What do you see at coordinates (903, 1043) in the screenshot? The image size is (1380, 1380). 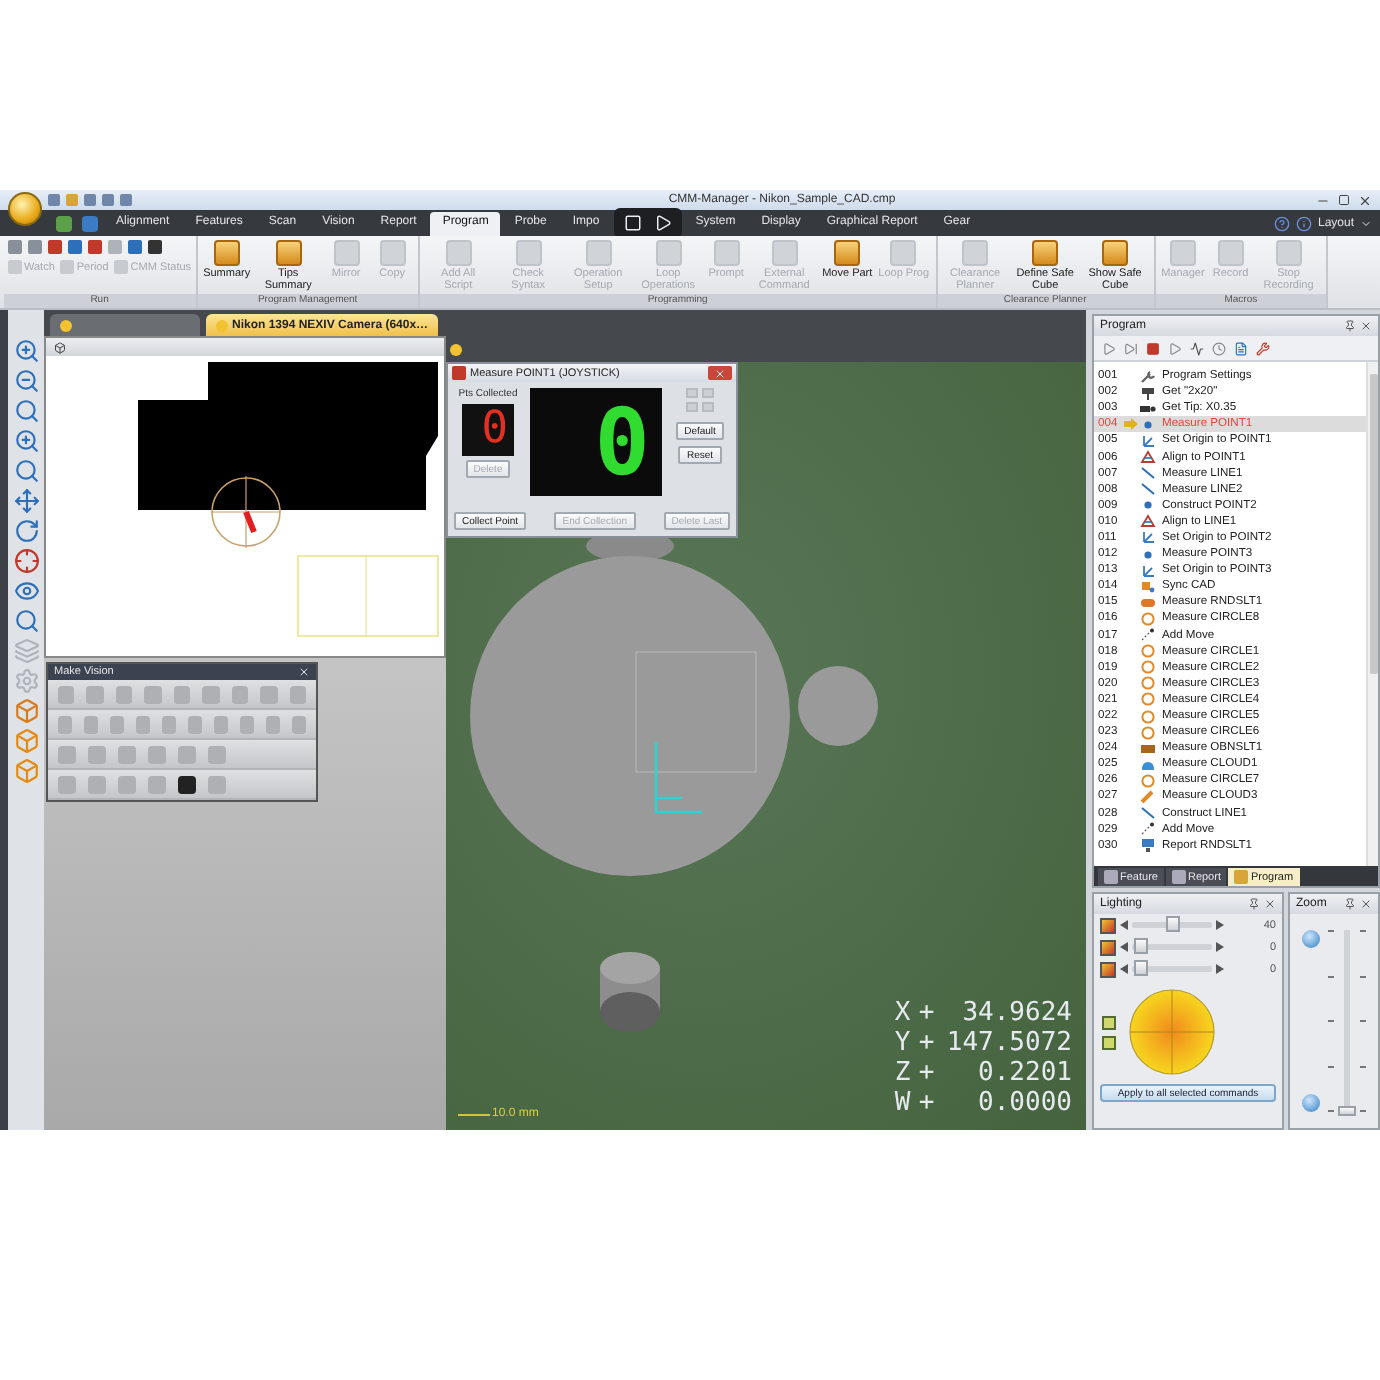 I see `axis-label: Y` at bounding box center [903, 1043].